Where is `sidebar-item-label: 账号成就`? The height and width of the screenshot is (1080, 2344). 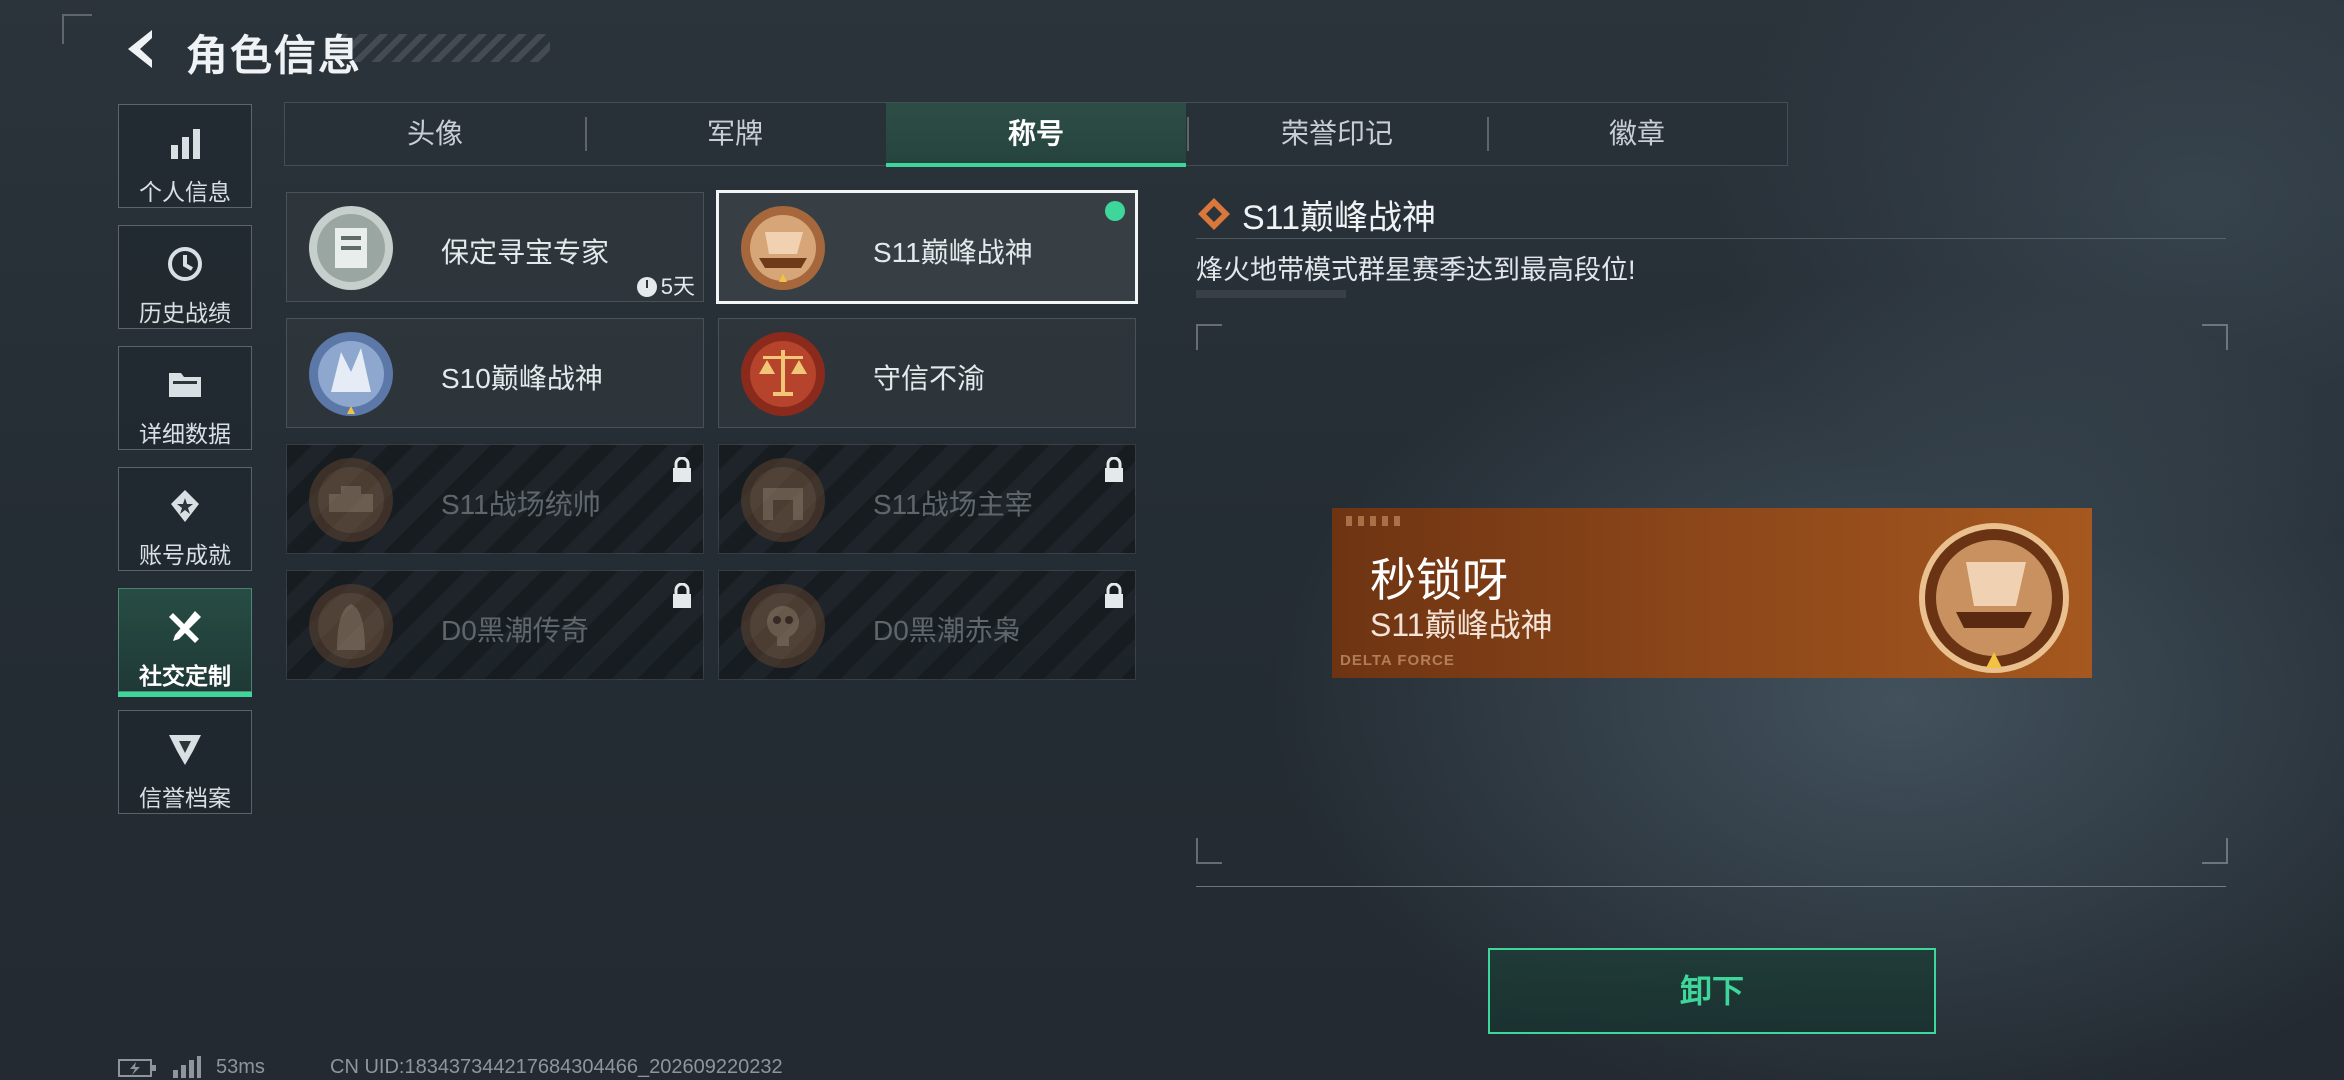 sidebar-item-label: 账号成就 is located at coordinates (185, 555).